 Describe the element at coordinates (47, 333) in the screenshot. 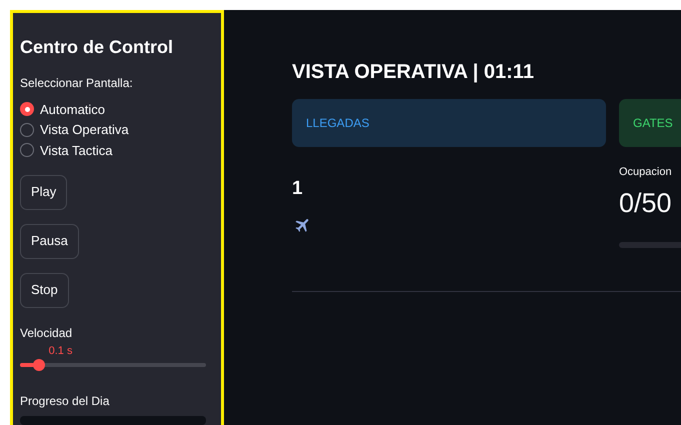

I see `slider-label: Velocidad` at that location.